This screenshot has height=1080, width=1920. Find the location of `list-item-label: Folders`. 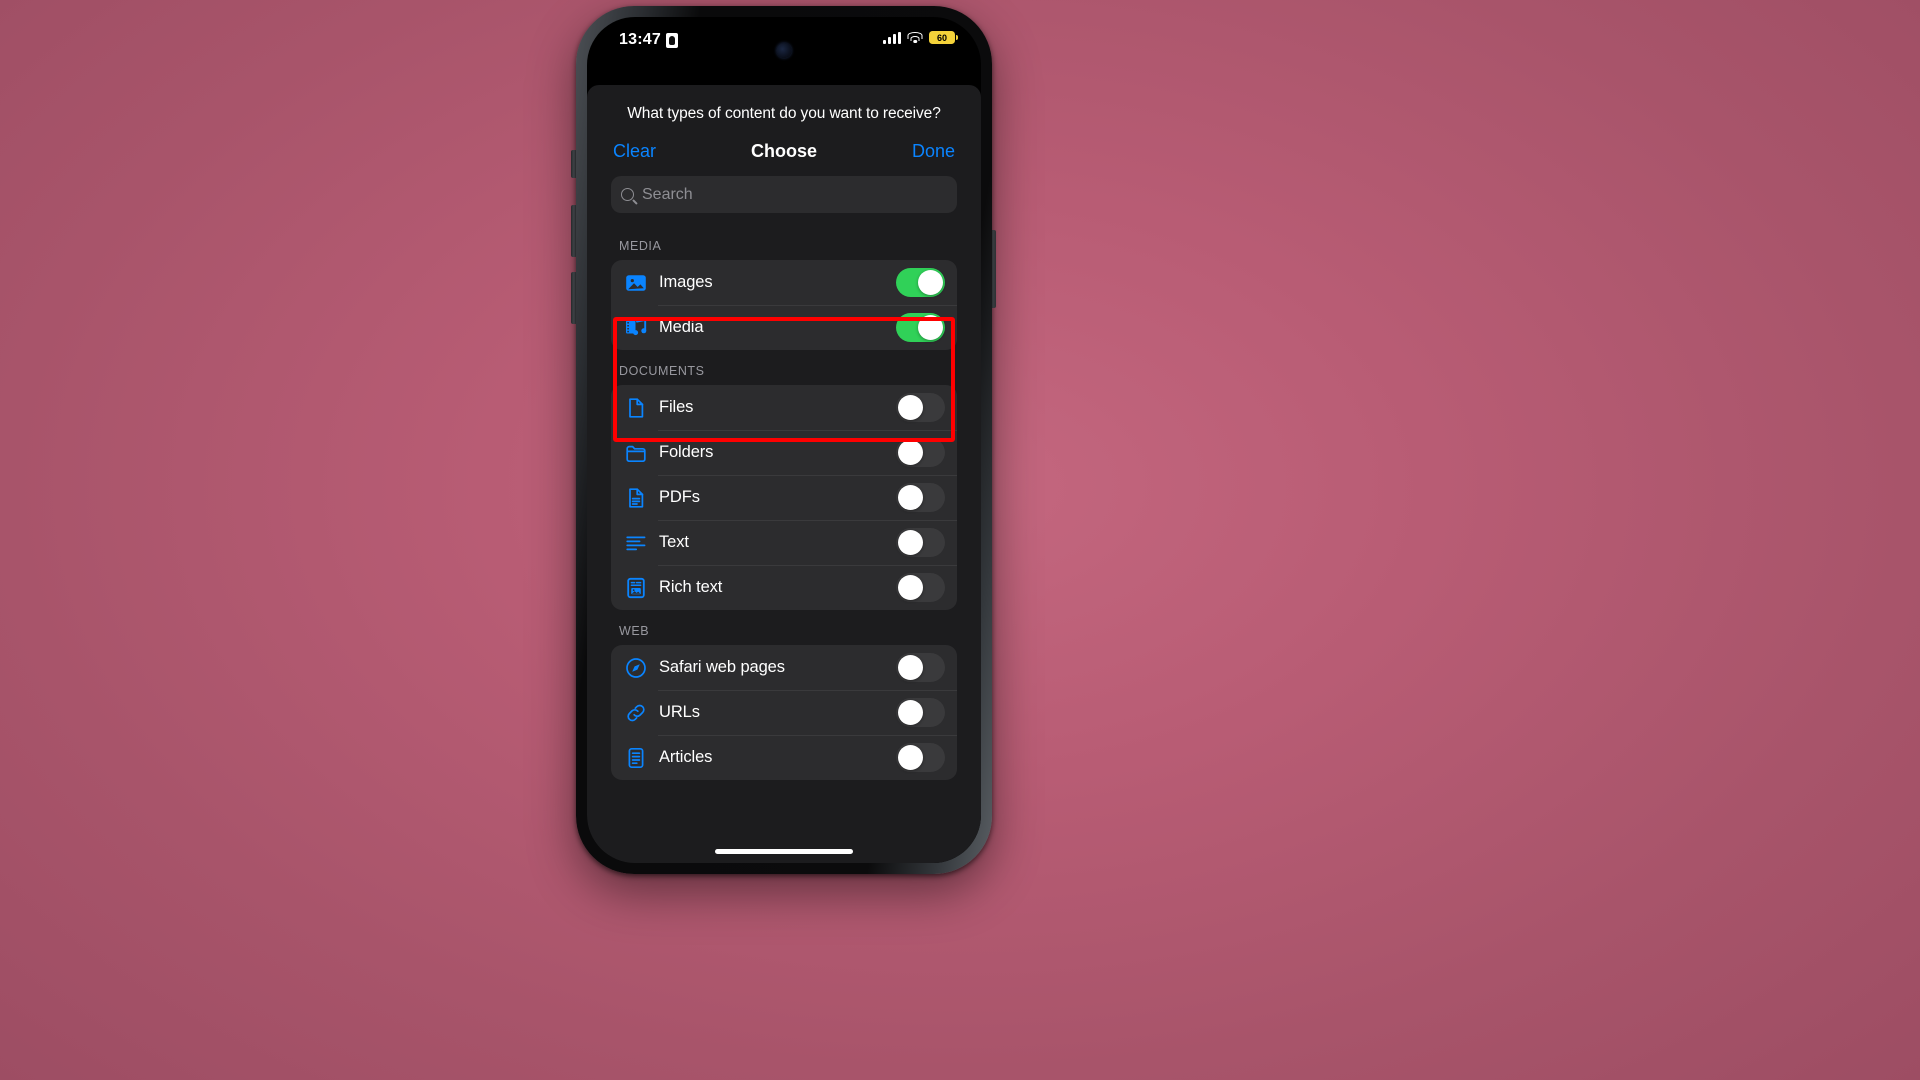

list-item-label: Folders is located at coordinates (686, 452).